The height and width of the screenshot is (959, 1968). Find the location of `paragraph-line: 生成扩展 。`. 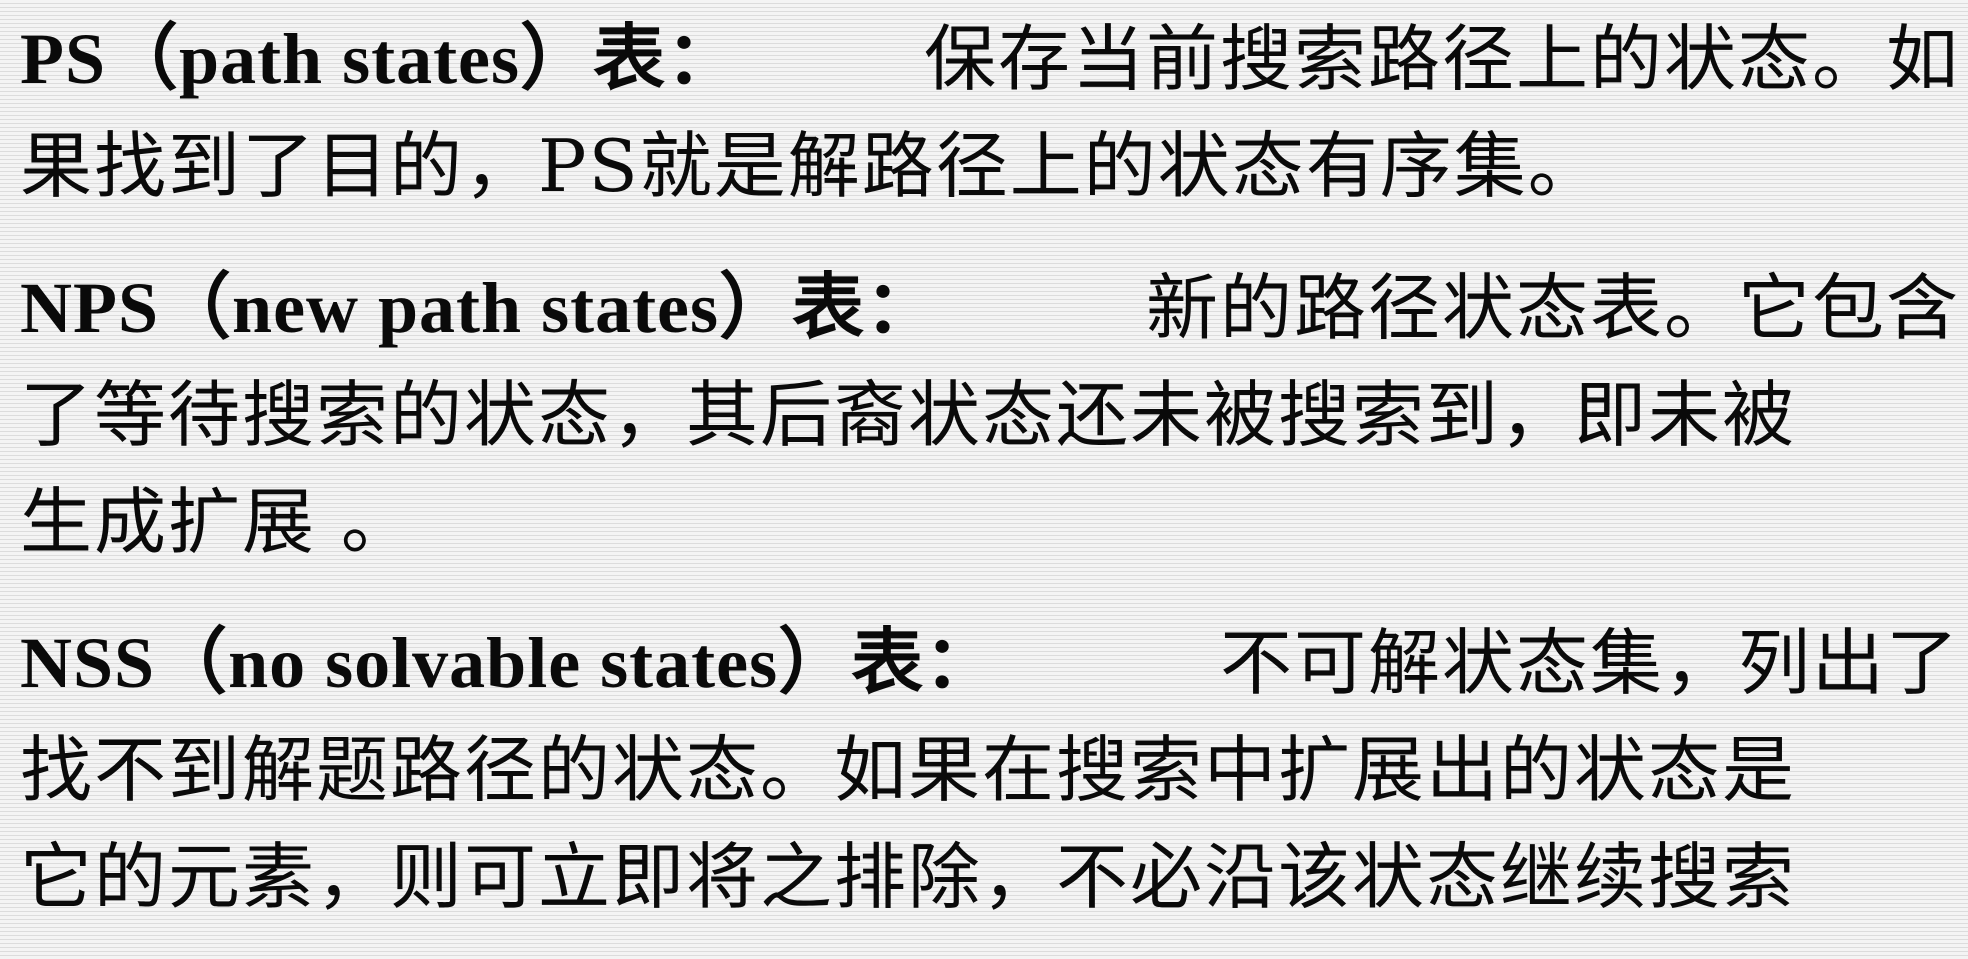

paragraph-line: 生成扩展 。 is located at coordinates (990, 522).